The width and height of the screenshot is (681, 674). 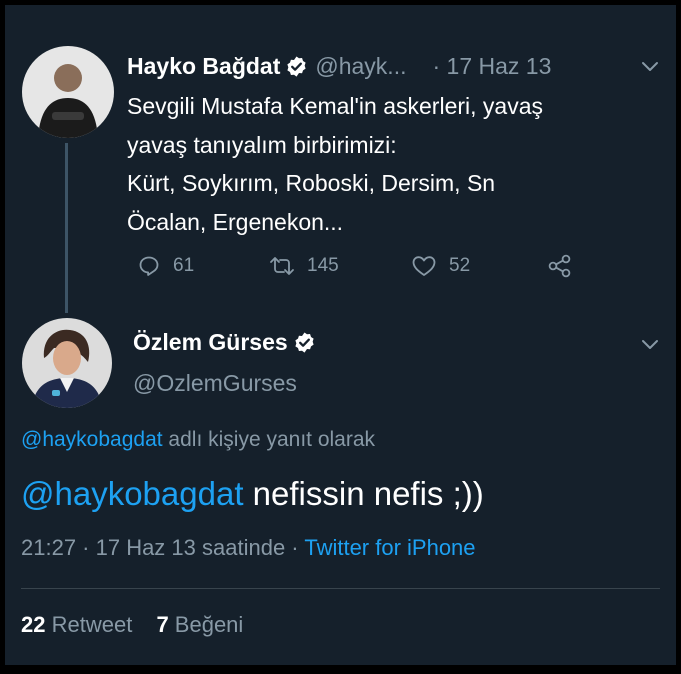 I want to click on tweet-timestamp: 21:27 · 17 Haz 13 saatinde ·, so click(x=162, y=547).